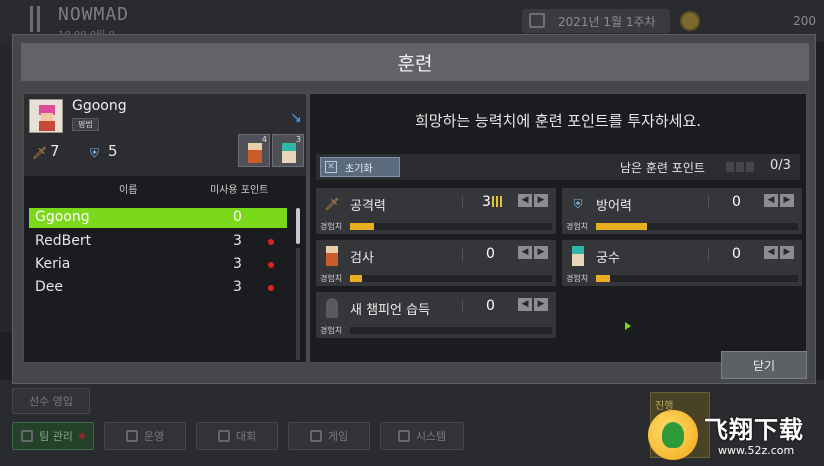 The width and height of the screenshot is (824, 466). Describe the element at coordinates (53, 264) in the screenshot. I see `row-name: Keria` at that location.